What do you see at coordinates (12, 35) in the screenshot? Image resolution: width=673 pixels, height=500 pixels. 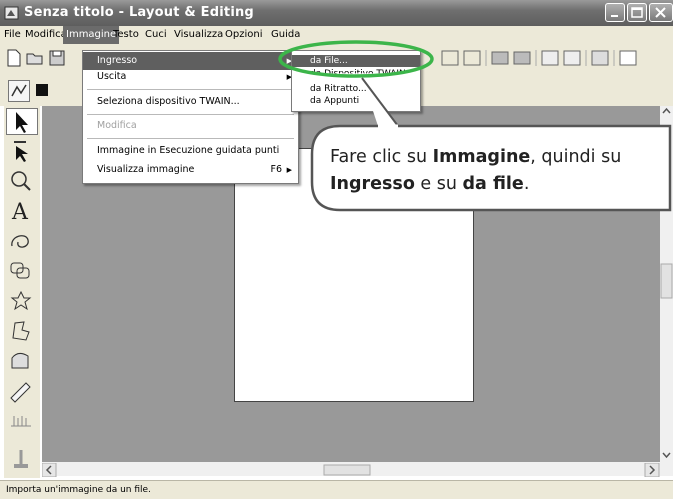 I see `menu-file: File` at bounding box center [12, 35].